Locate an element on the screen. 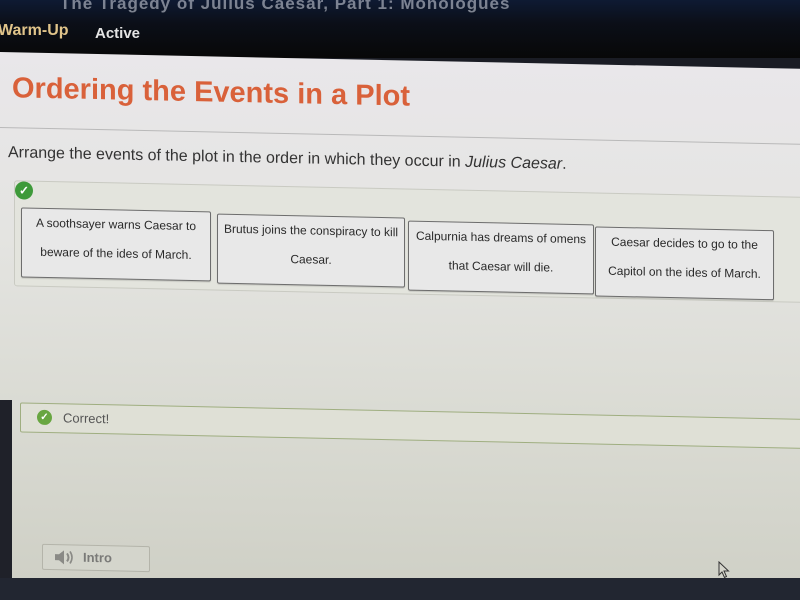 The width and height of the screenshot is (800, 600). feedback-banner: ✓ Correct! is located at coordinates (410, 426).